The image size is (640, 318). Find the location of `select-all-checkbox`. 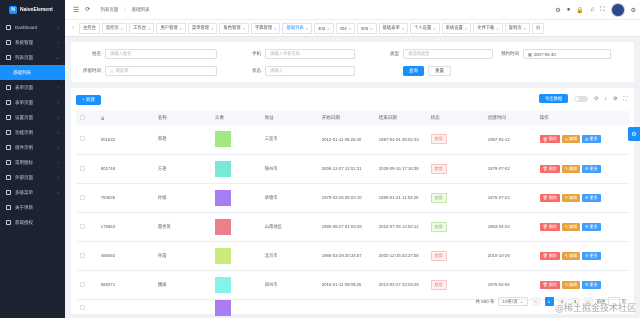

select-all-checkbox is located at coordinates (82, 117).